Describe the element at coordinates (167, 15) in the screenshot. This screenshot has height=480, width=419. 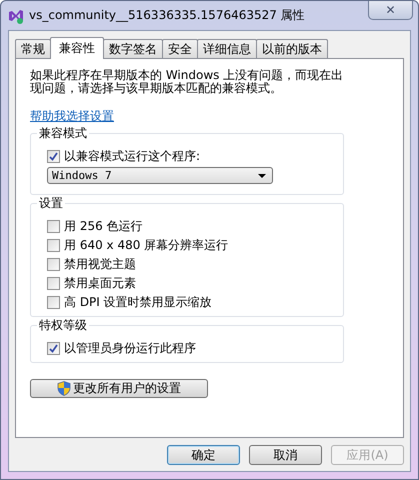
I see `window-title: vs_community__516336335.1576463527 属性` at that location.